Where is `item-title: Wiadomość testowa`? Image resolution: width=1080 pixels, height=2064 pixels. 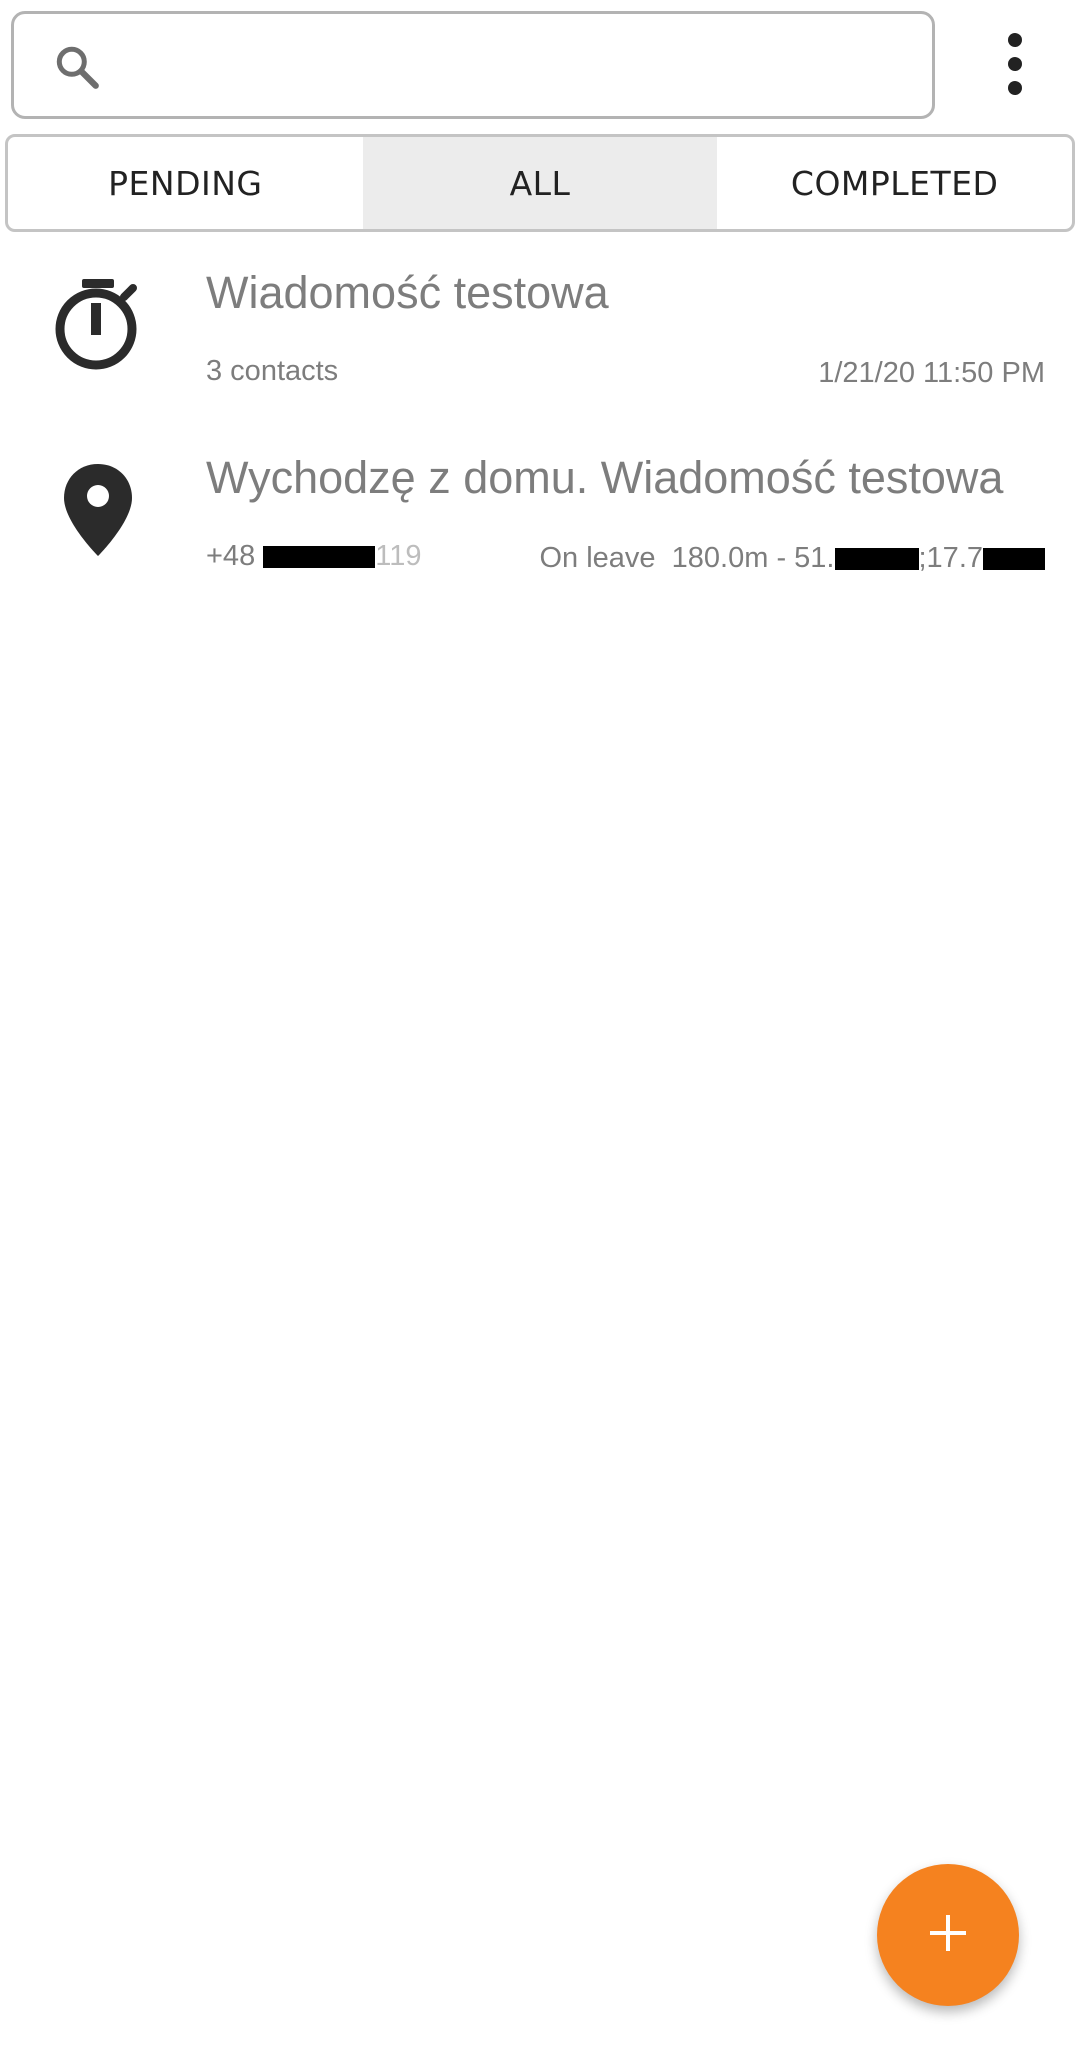
item-title: Wiadomość testowa is located at coordinates (407, 292).